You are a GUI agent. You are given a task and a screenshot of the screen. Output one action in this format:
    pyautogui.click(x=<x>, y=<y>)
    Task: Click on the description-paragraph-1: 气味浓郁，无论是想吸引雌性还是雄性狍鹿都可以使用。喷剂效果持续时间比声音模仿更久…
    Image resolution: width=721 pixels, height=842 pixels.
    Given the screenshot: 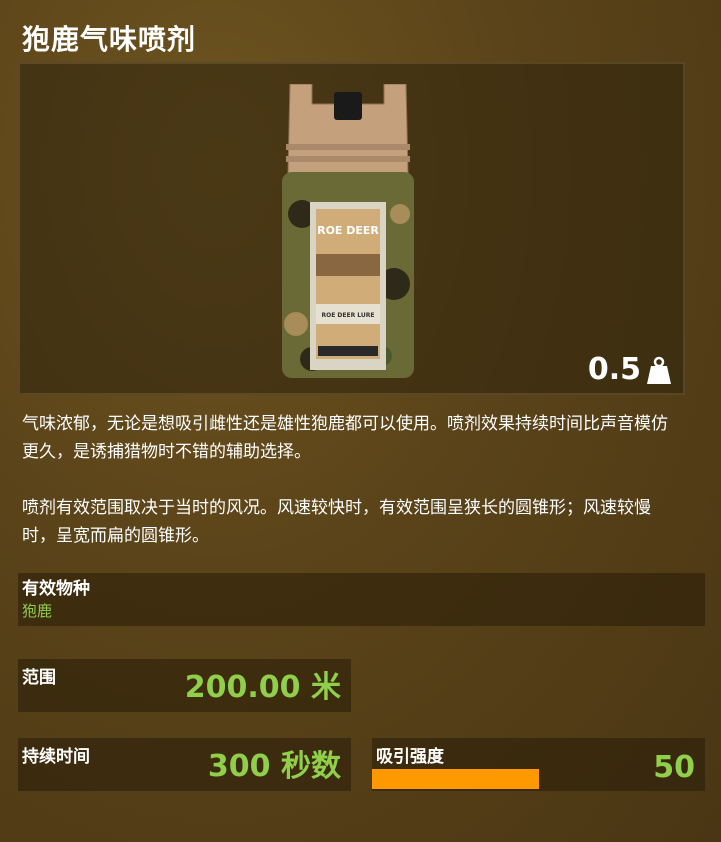 What is the action you would take?
    pyautogui.click(x=345, y=438)
    